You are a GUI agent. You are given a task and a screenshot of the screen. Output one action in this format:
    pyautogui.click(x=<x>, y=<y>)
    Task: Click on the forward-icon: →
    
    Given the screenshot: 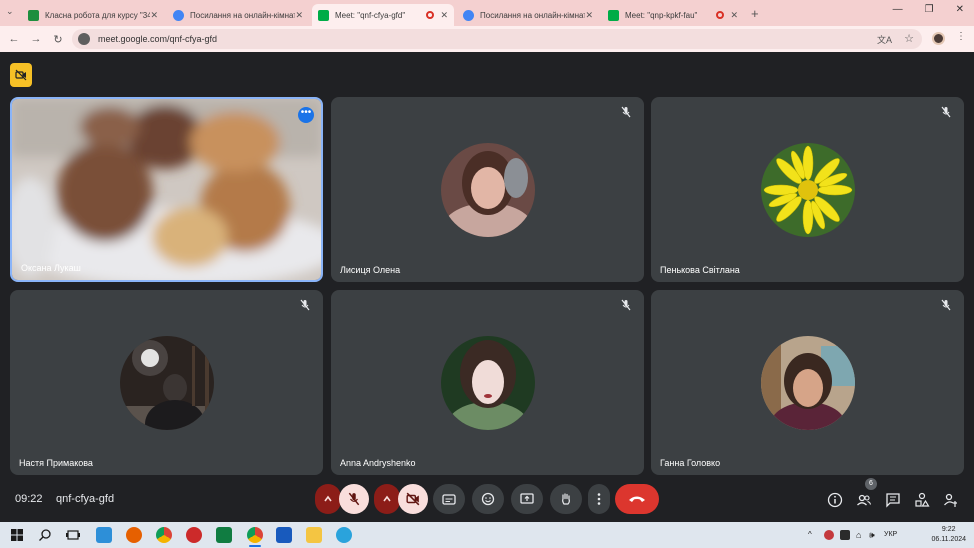 What is the action you would take?
    pyautogui.click(x=36, y=39)
    